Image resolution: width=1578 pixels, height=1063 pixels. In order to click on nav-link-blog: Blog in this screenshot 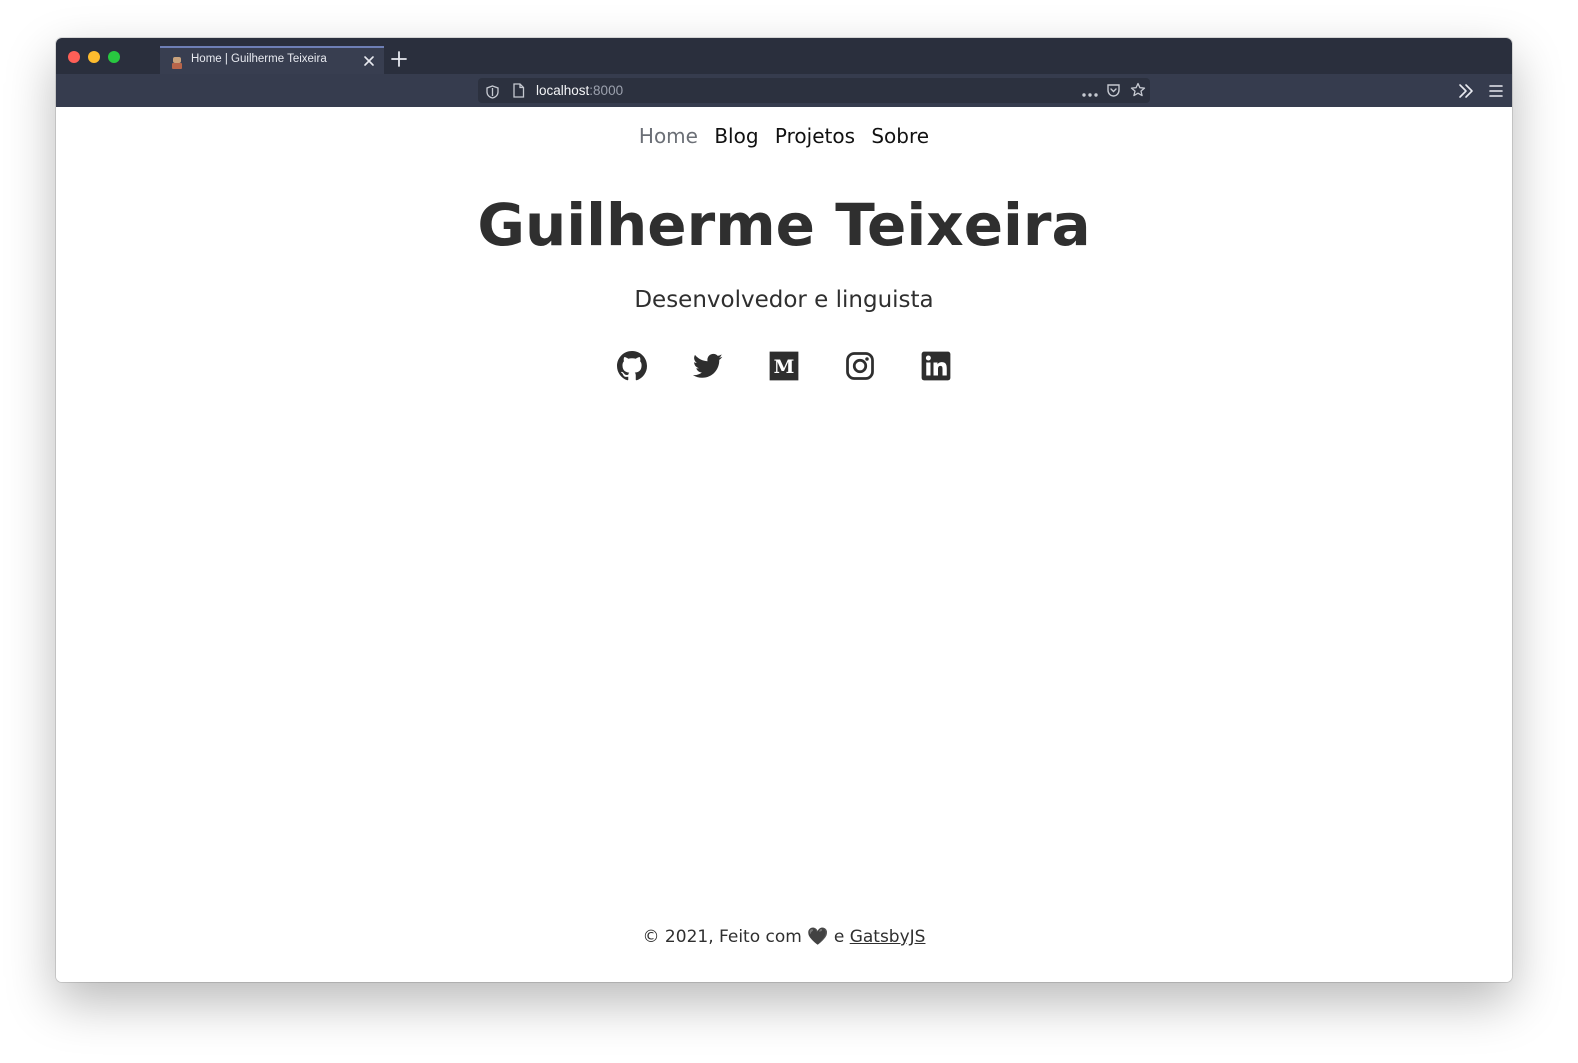, I will do `click(736, 136)`.